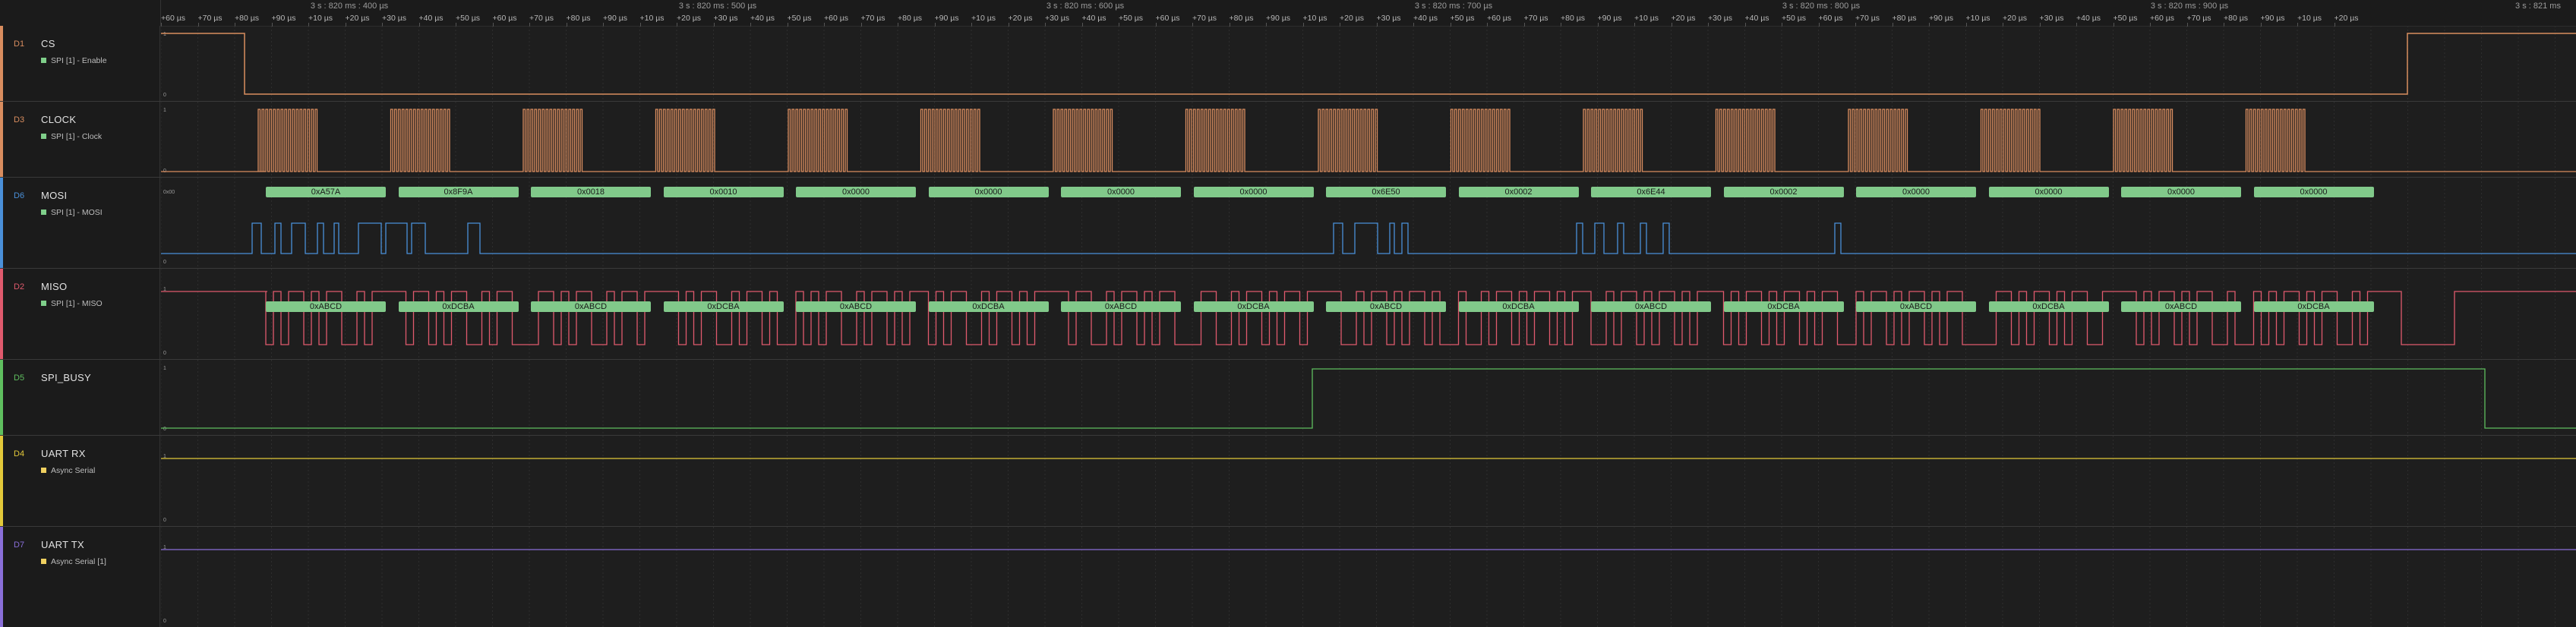  I want to click on channel-label-panel: D1 CS SPI [1] - Enable, so click(80, 63).